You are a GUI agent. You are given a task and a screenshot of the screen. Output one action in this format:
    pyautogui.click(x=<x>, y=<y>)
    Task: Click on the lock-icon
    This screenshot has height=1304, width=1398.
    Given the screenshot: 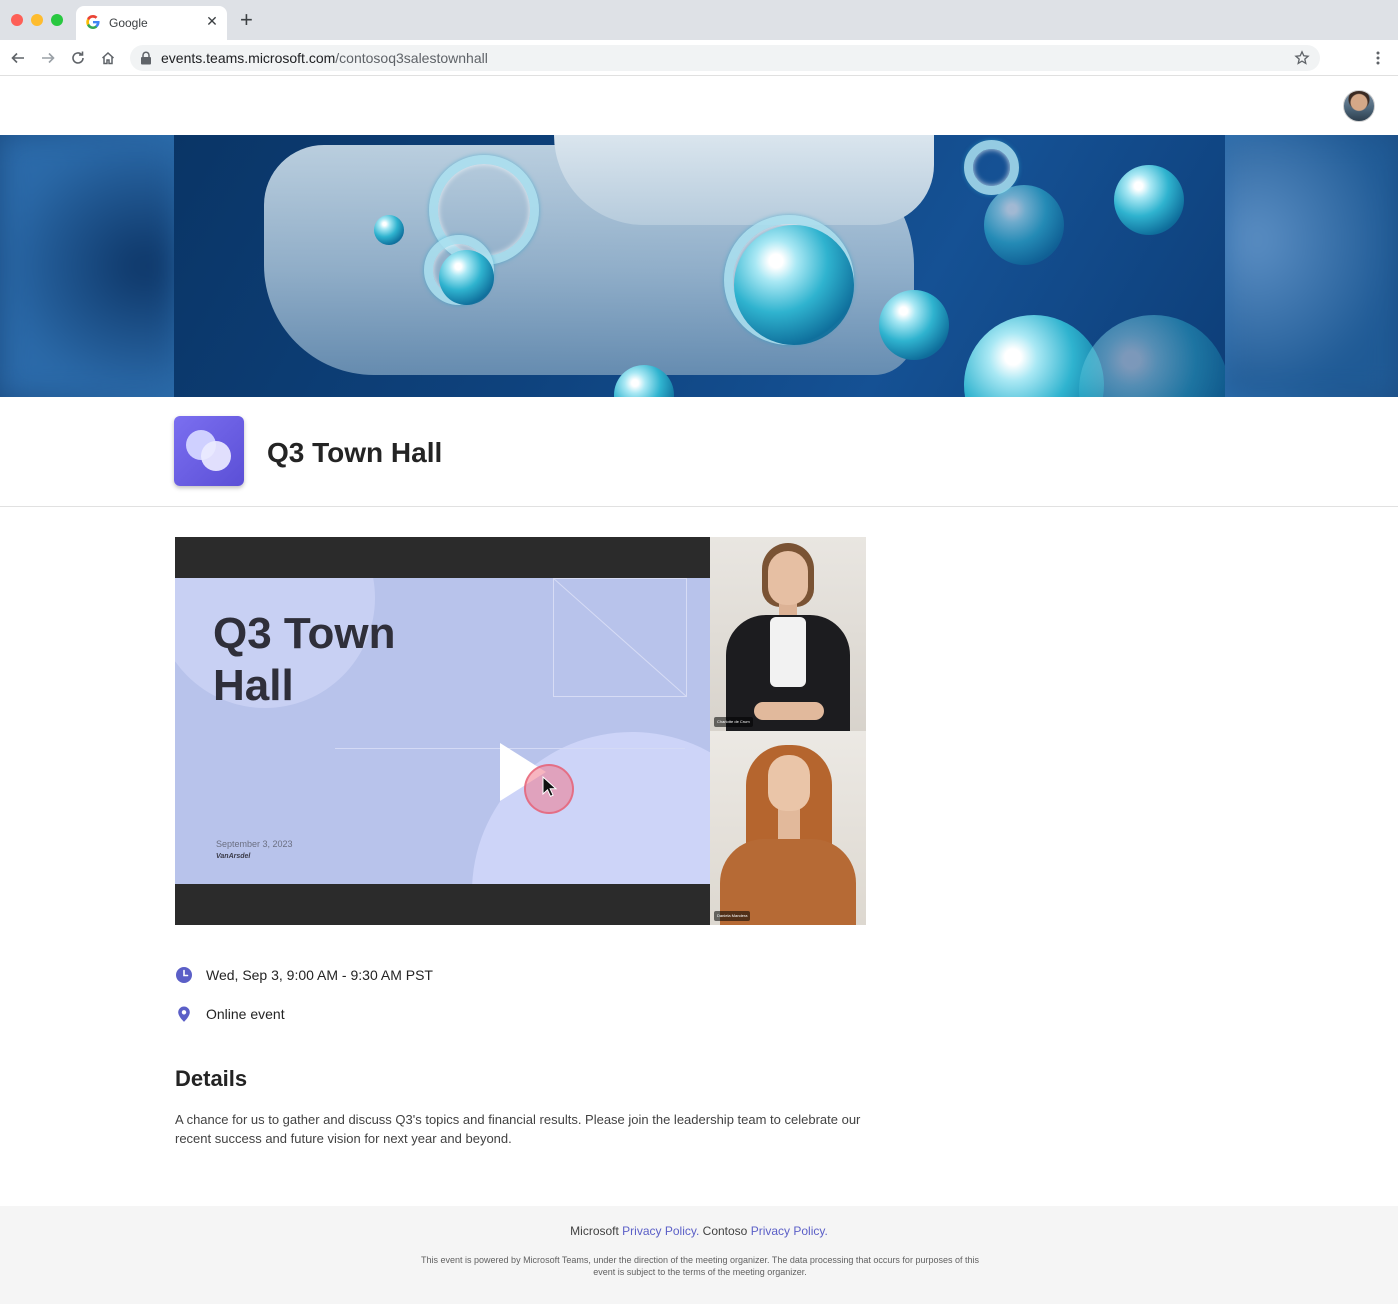 What is the action you would take?
    pyautogui.click(x=146, y=58)
    